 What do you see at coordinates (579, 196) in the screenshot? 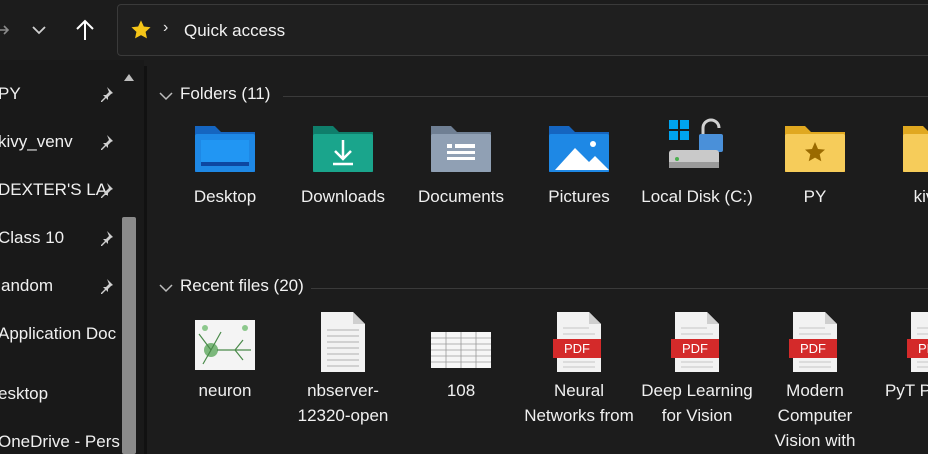
I see `tile-label: Pictures` at bounding box center [579, 196].